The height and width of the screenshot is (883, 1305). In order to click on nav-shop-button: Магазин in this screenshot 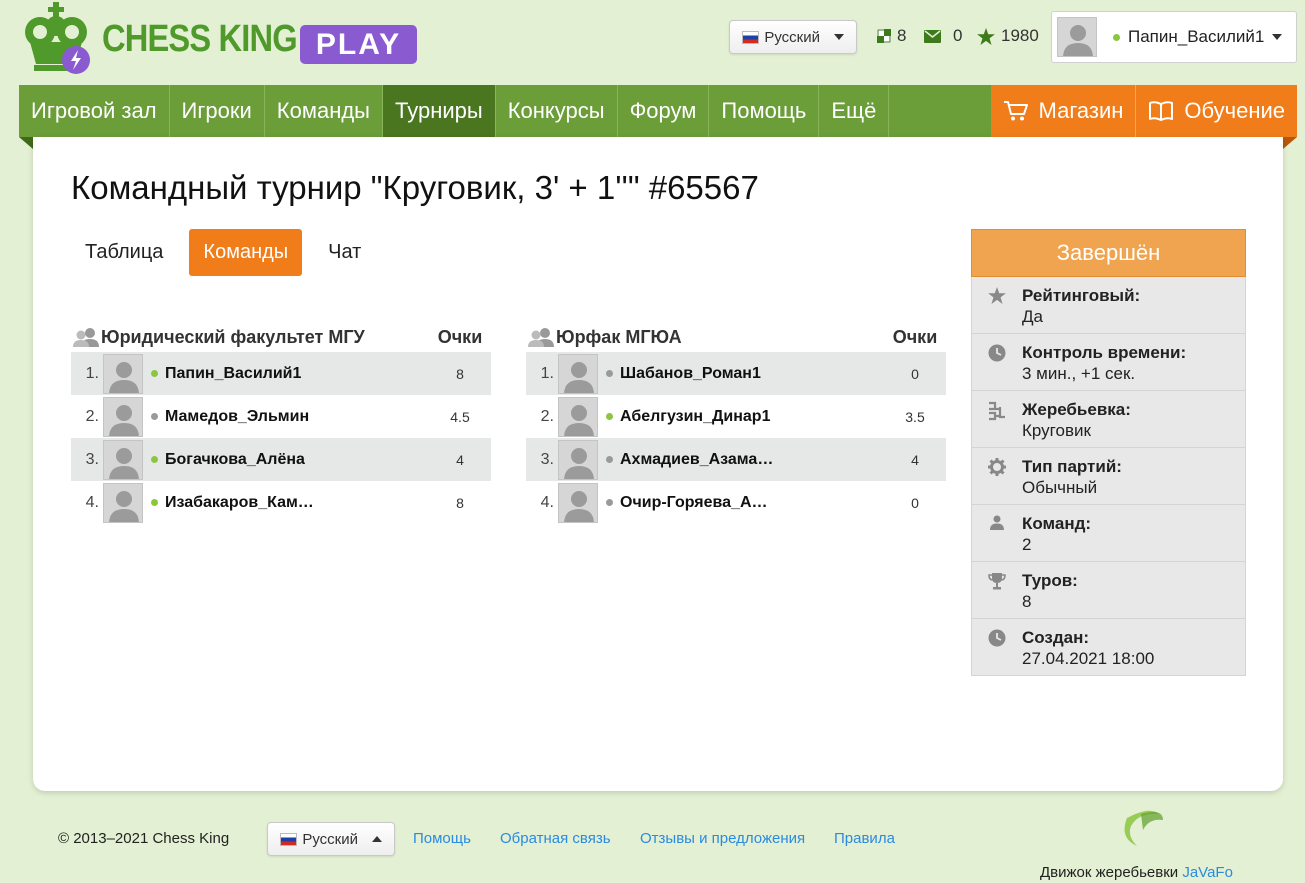, I will do `click(1063, 111)`.